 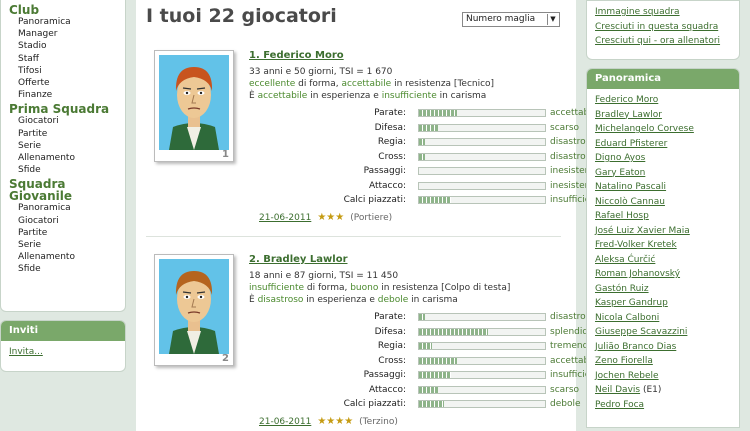 I want to click on panoramica-player-item: Neil Davis (E1), so click(x=663, y=390).